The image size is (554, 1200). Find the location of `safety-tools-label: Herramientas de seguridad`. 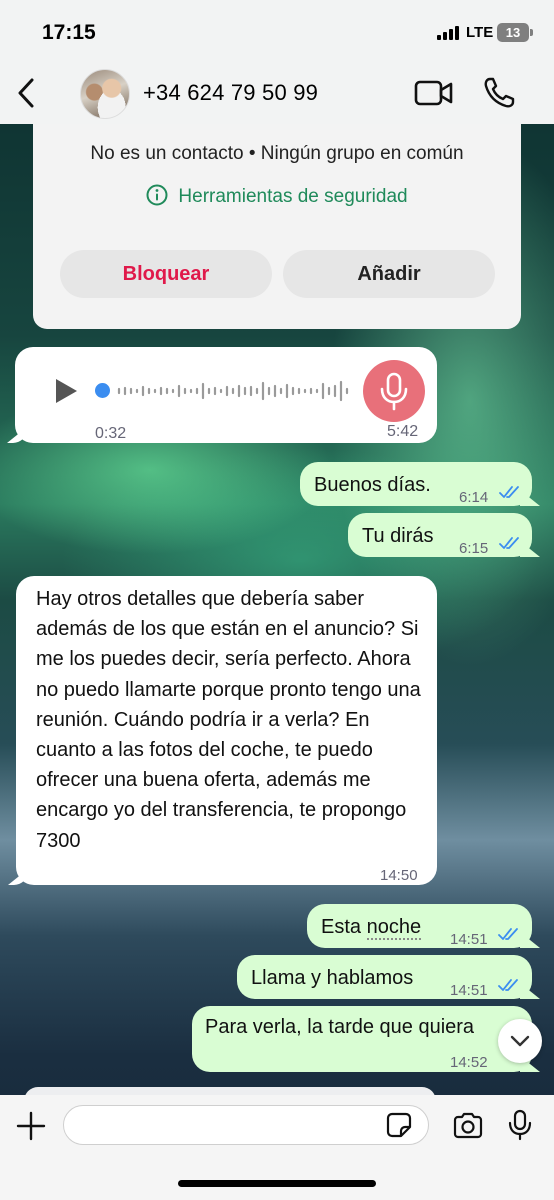

safety-tools-label: Herramientas de seguridad is located at coordinates (293, 196).